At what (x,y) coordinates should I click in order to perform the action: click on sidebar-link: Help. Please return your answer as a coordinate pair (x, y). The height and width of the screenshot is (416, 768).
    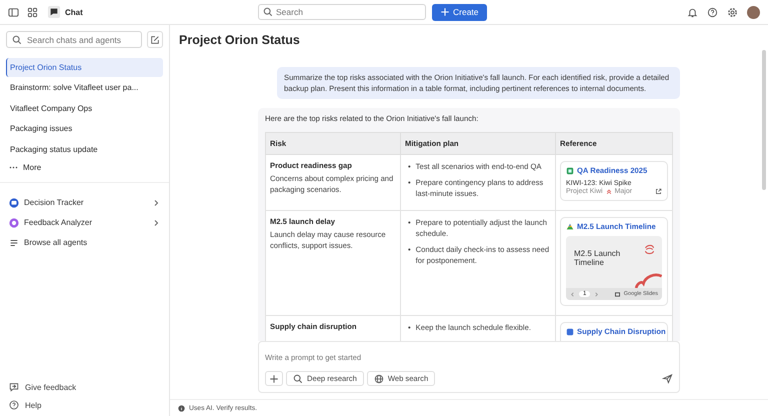
    Looking at the image, I should click on (84, 405).